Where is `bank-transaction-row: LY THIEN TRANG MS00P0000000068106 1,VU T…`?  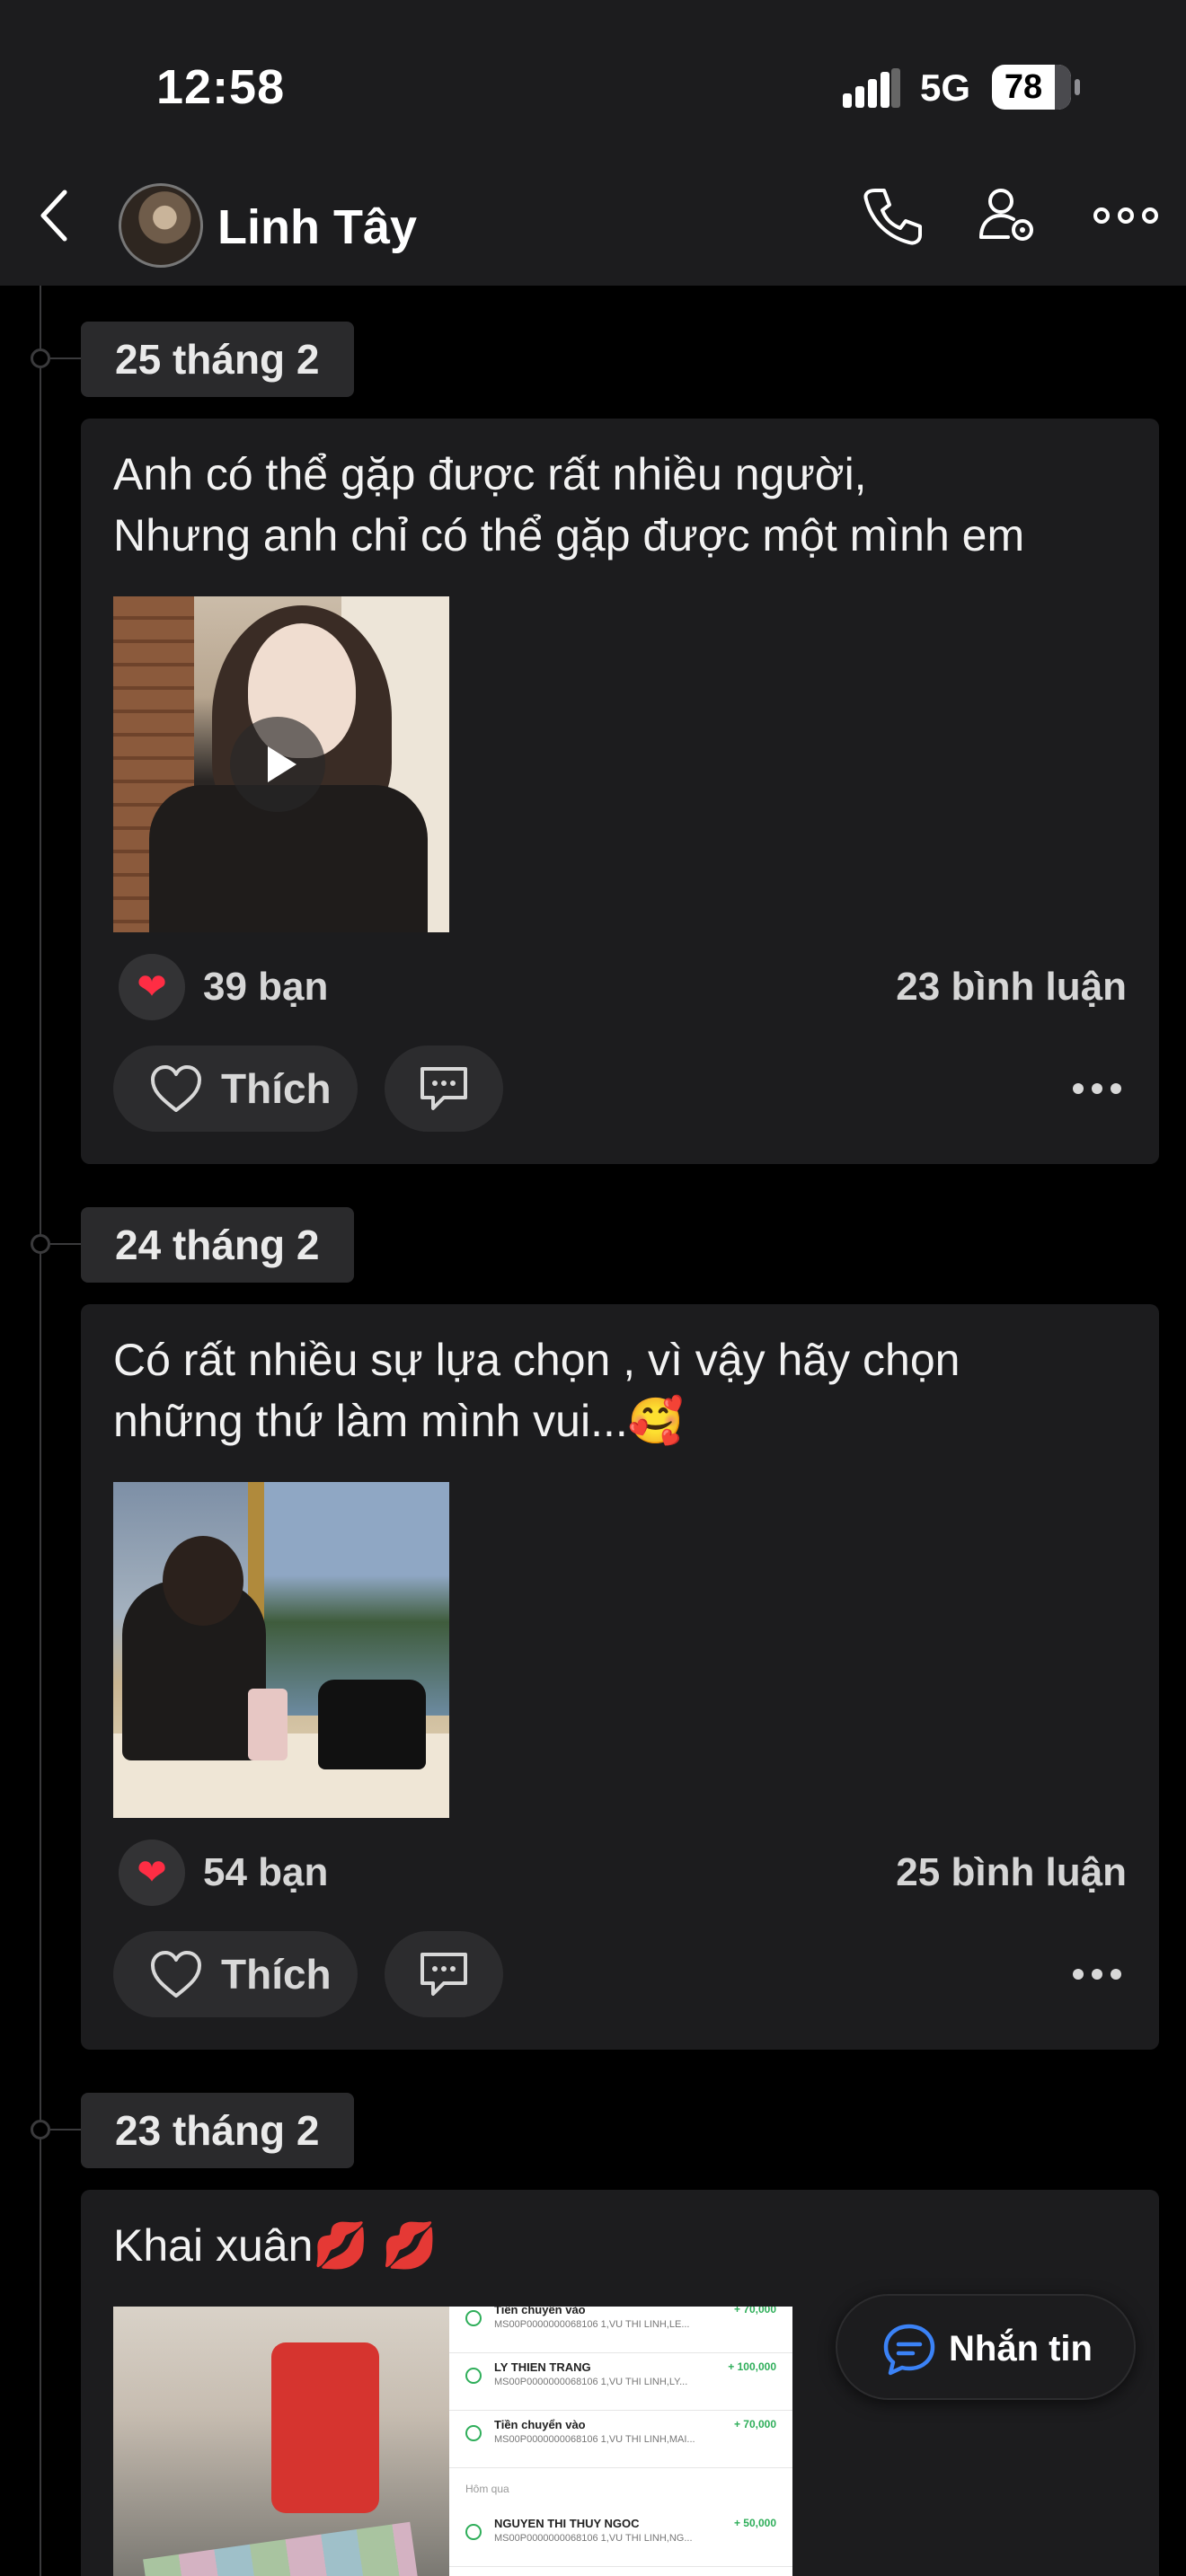 bank-transaction-row: LY THIEN TRANG MS00P0000000068106 1,VU T… is located at coordinates (620, 2383).